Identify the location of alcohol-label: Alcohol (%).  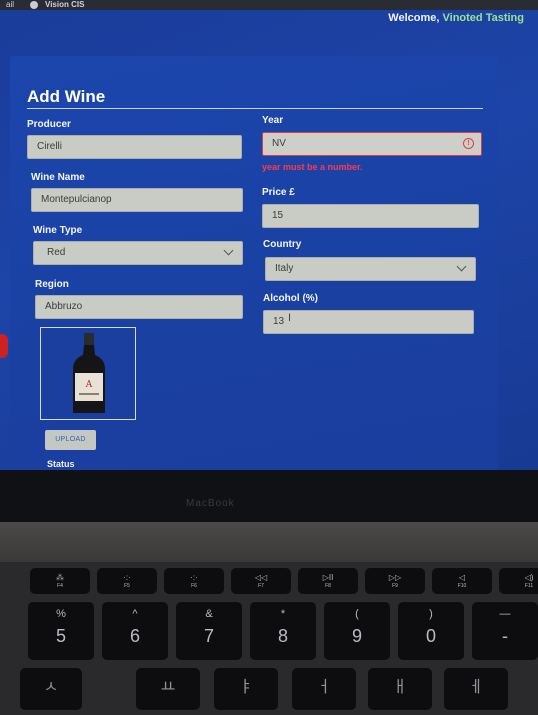
(290, 298).